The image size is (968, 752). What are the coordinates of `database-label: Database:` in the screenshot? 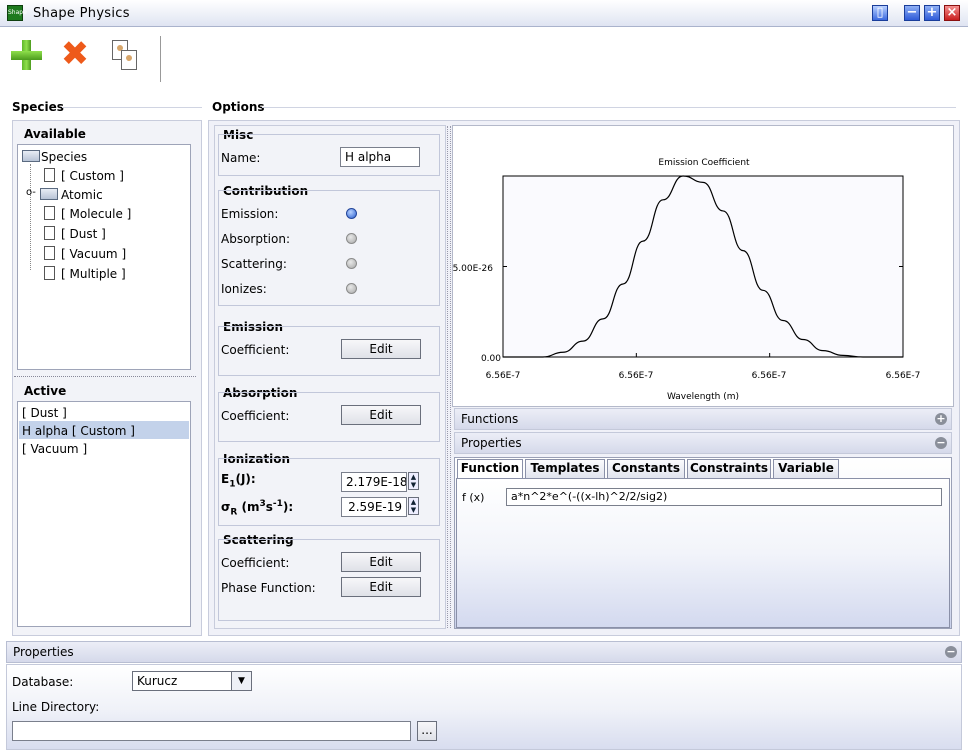 It's located at (43, 682).